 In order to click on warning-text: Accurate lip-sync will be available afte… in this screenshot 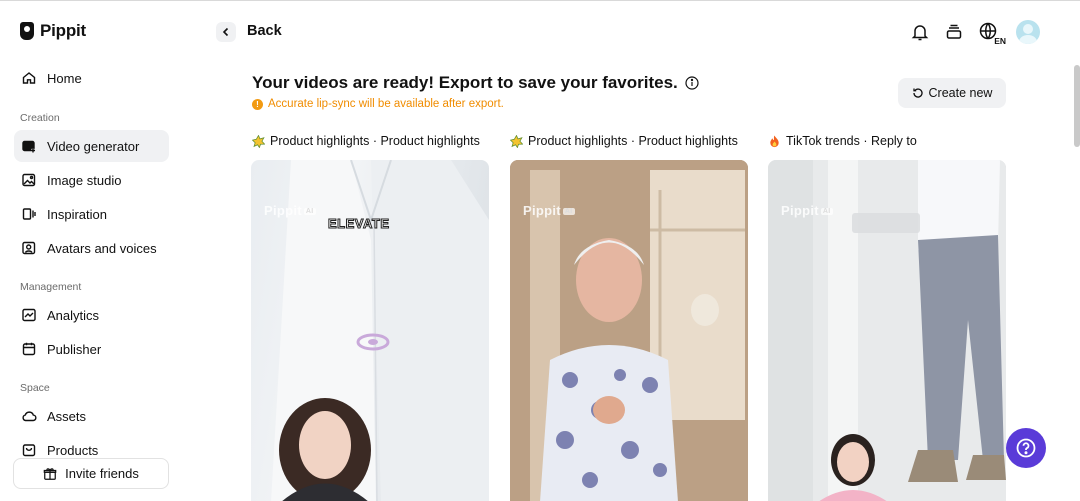, I will do `click(386, 104)`.